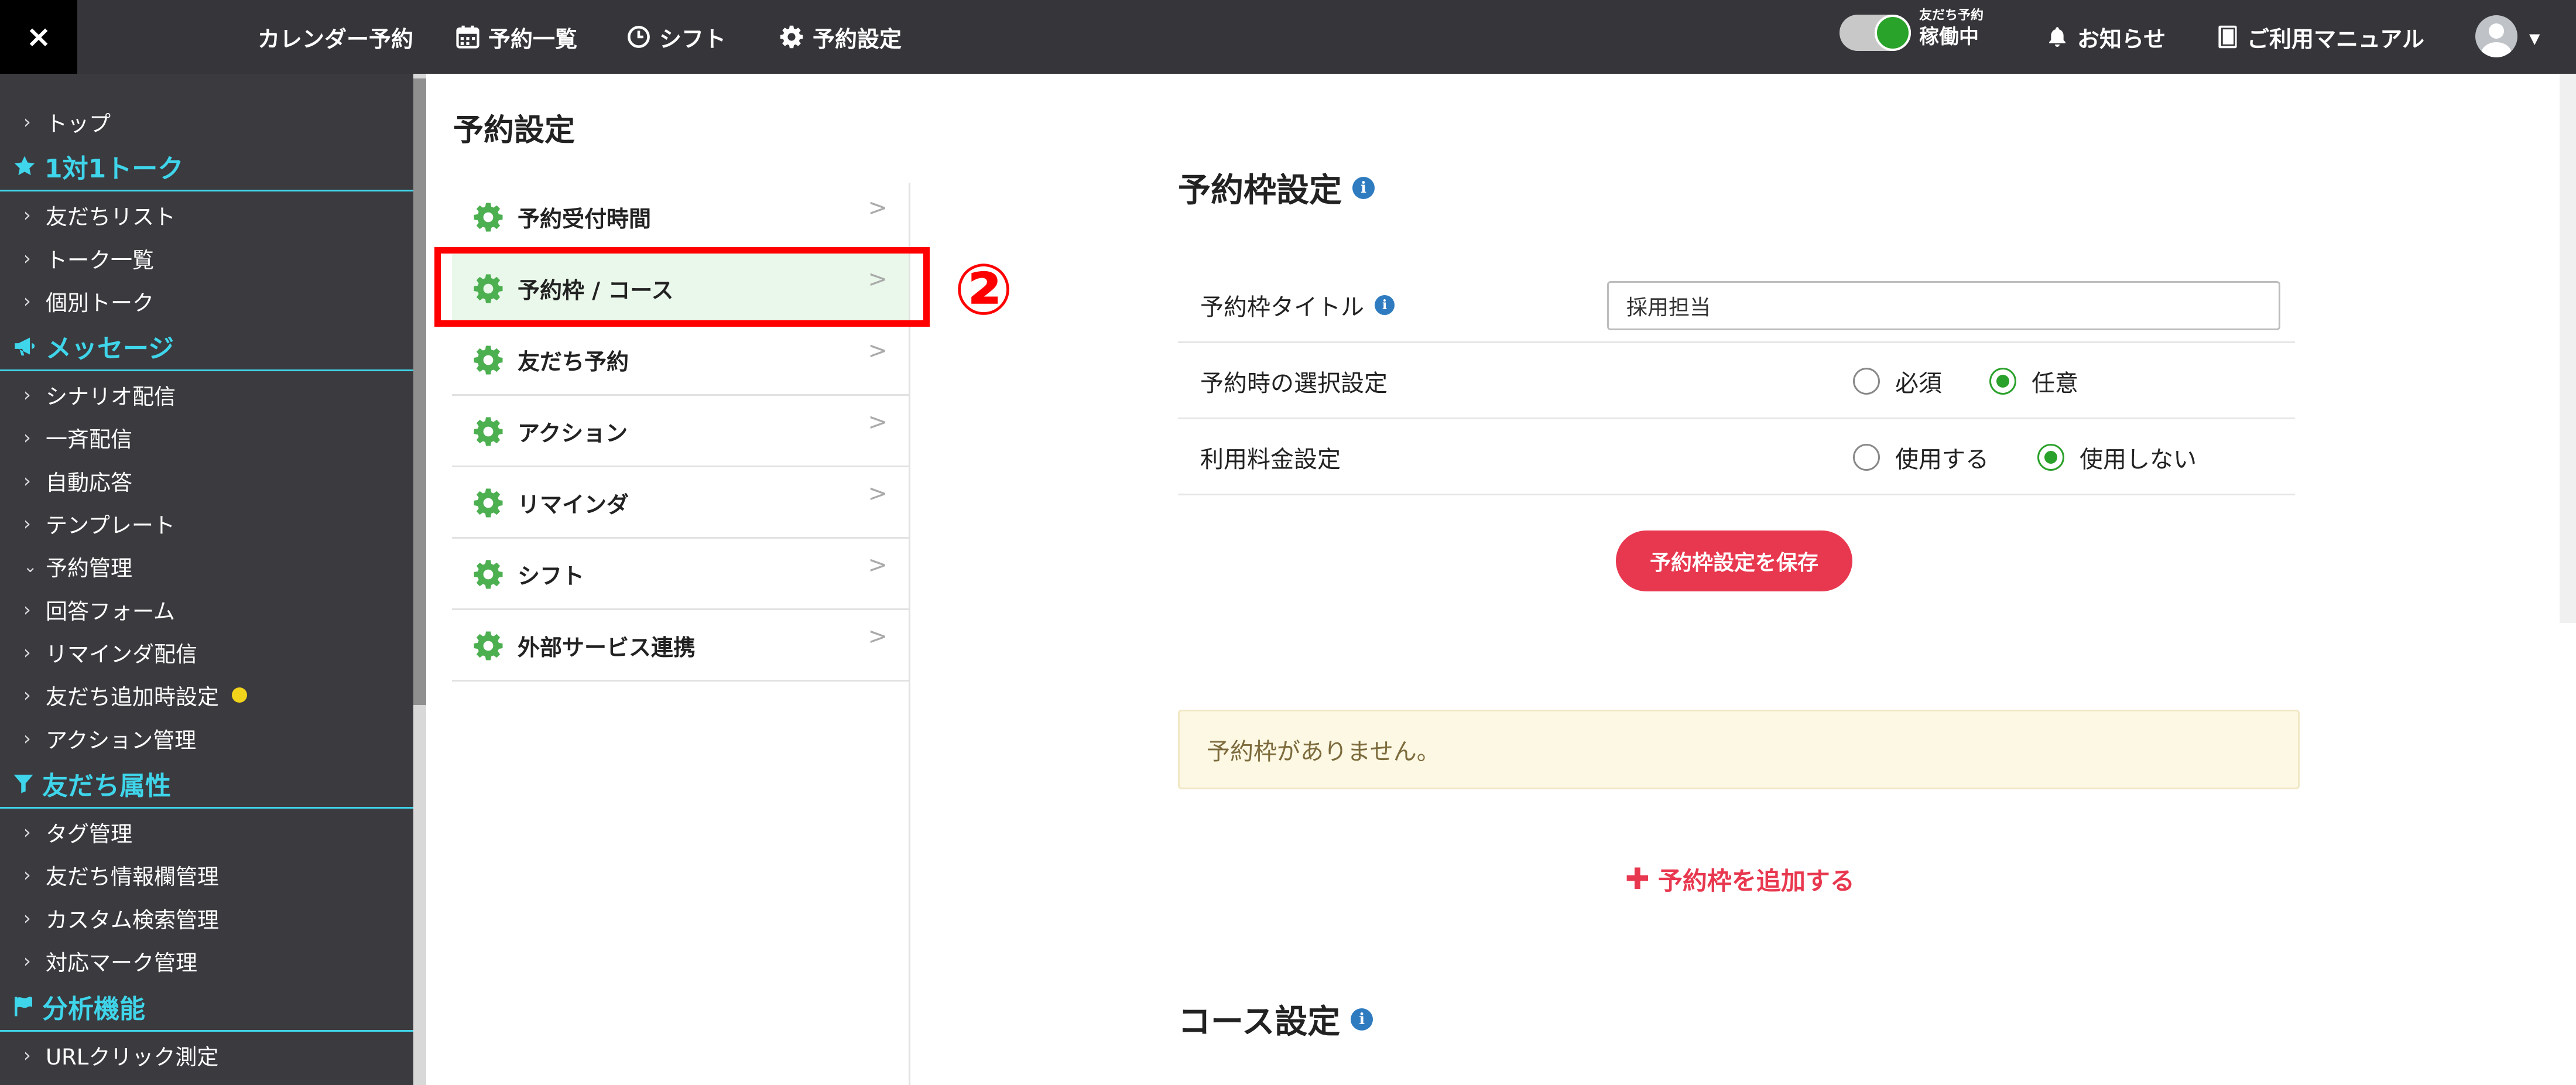 This screenshot has height=1085, width=2576. I want to click on sidebar-section-title: 1対1トーク, so click(114, 168).